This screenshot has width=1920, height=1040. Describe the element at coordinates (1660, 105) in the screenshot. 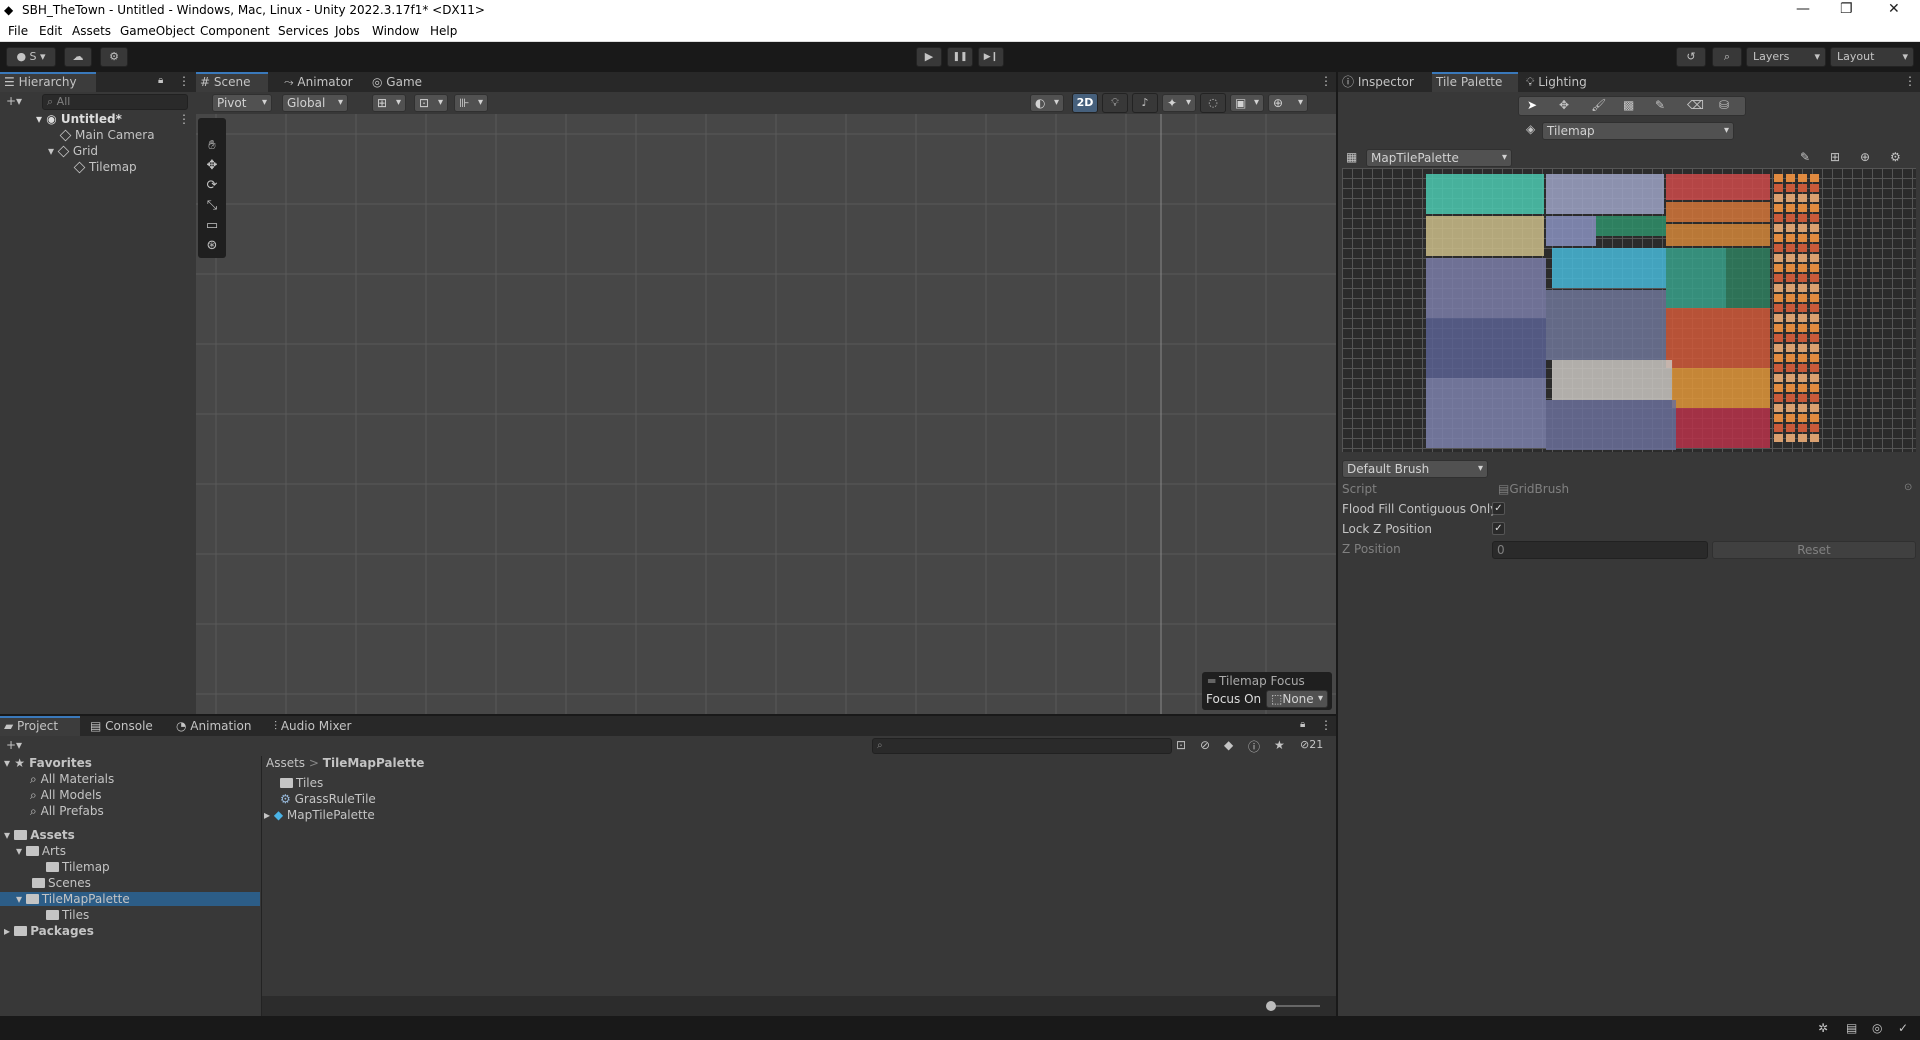

I see `picker-icon: ✎` at that location.